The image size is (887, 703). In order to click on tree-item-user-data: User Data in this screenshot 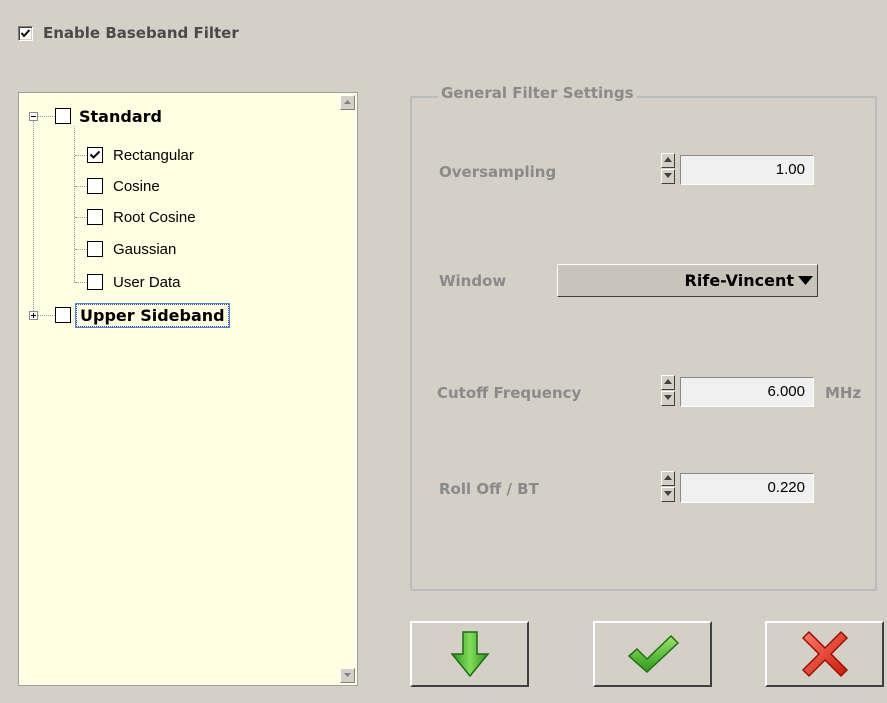, I will do `click(134, 282)`.